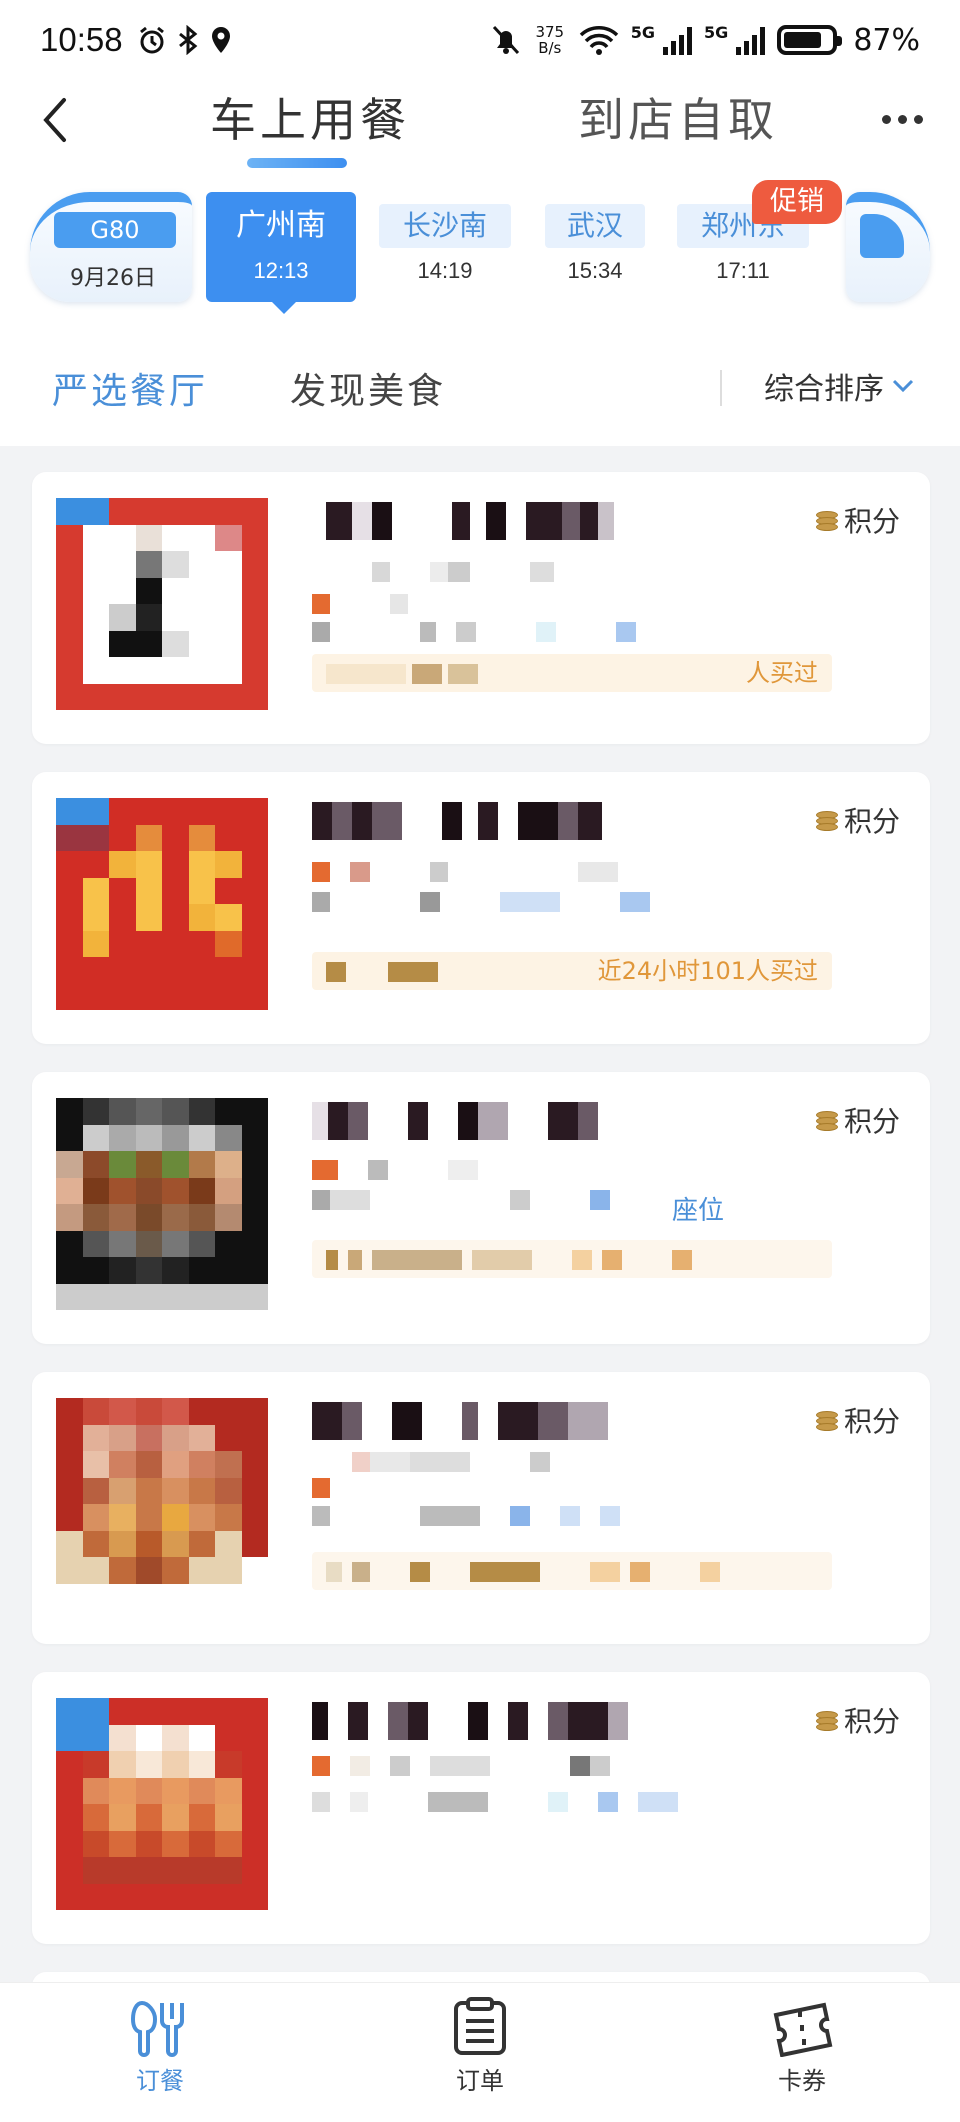  What do you see at coordinates (281, 253) in the screenshot?
I see `station-item: 广州南 12:13` at bounding box center [281, 253].